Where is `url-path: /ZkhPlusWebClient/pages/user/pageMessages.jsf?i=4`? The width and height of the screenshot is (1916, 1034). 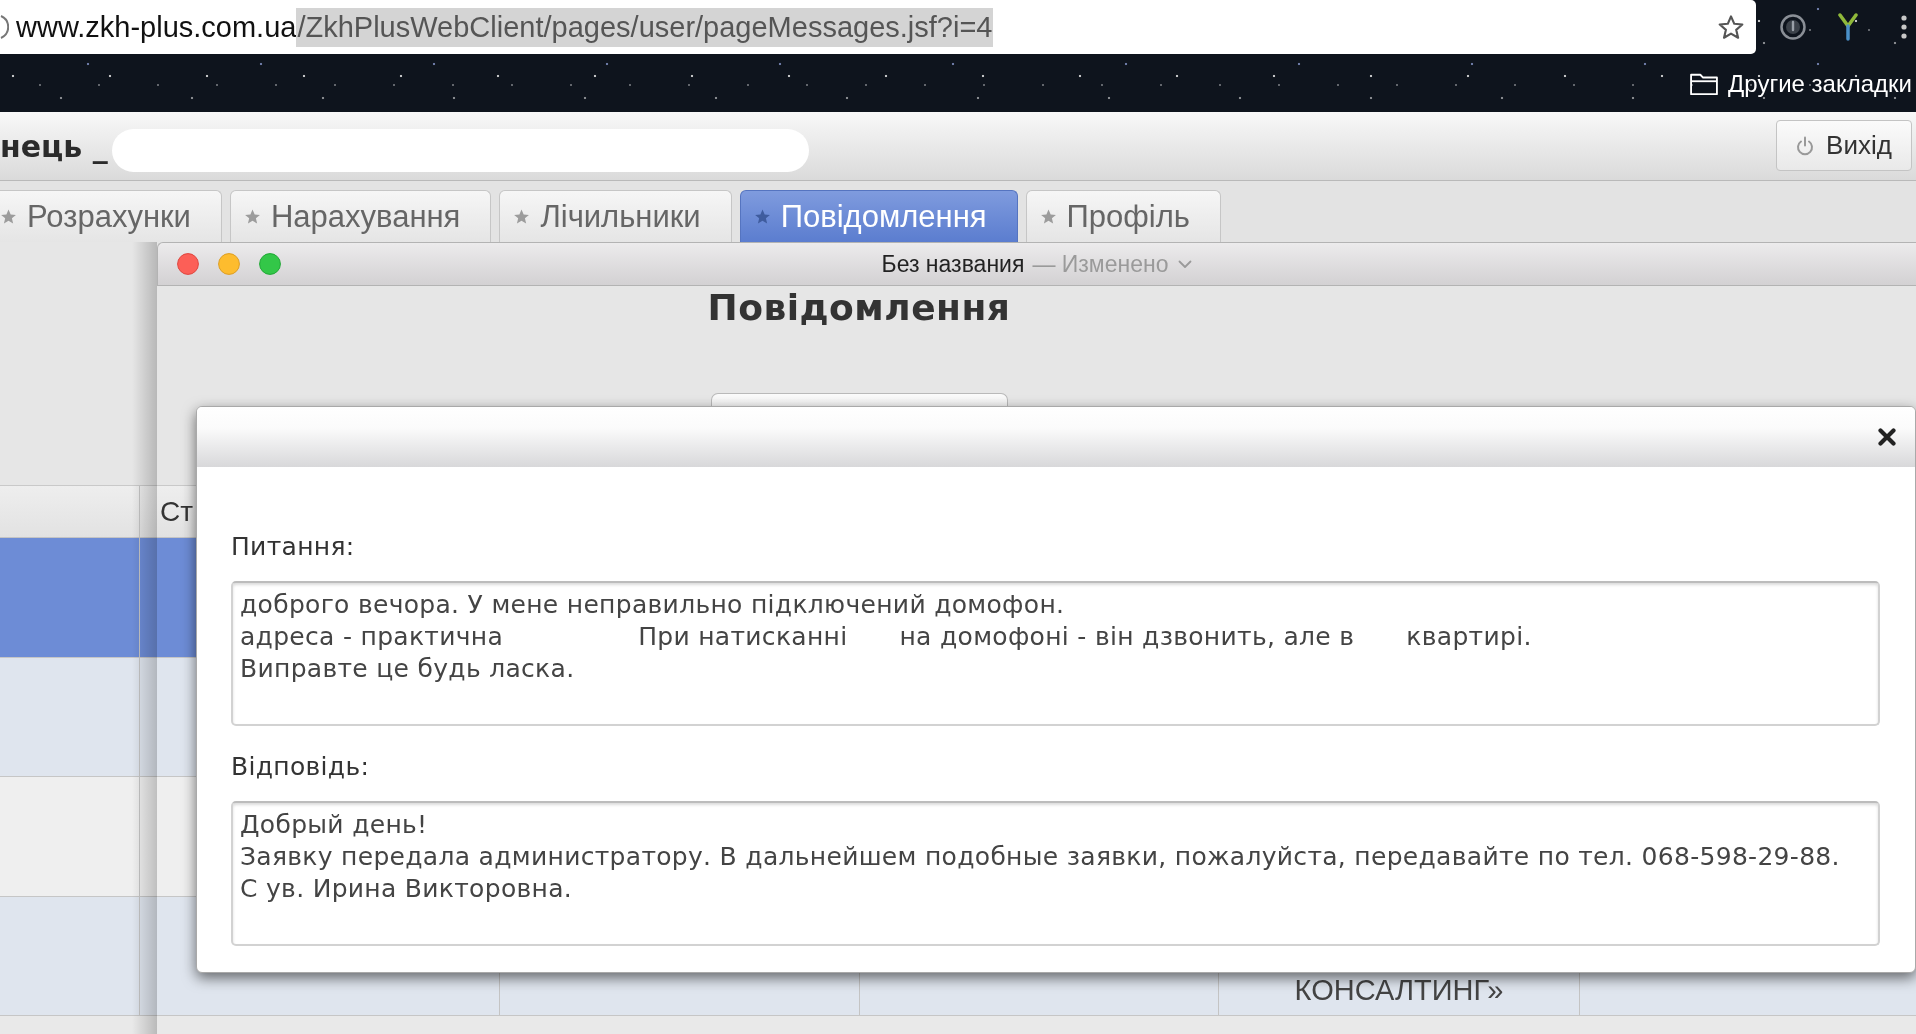
url-path: /ZkhPlusWebClient/pages/user/pageMessages.jsf?i=4 is located at coordinates (645, 27).